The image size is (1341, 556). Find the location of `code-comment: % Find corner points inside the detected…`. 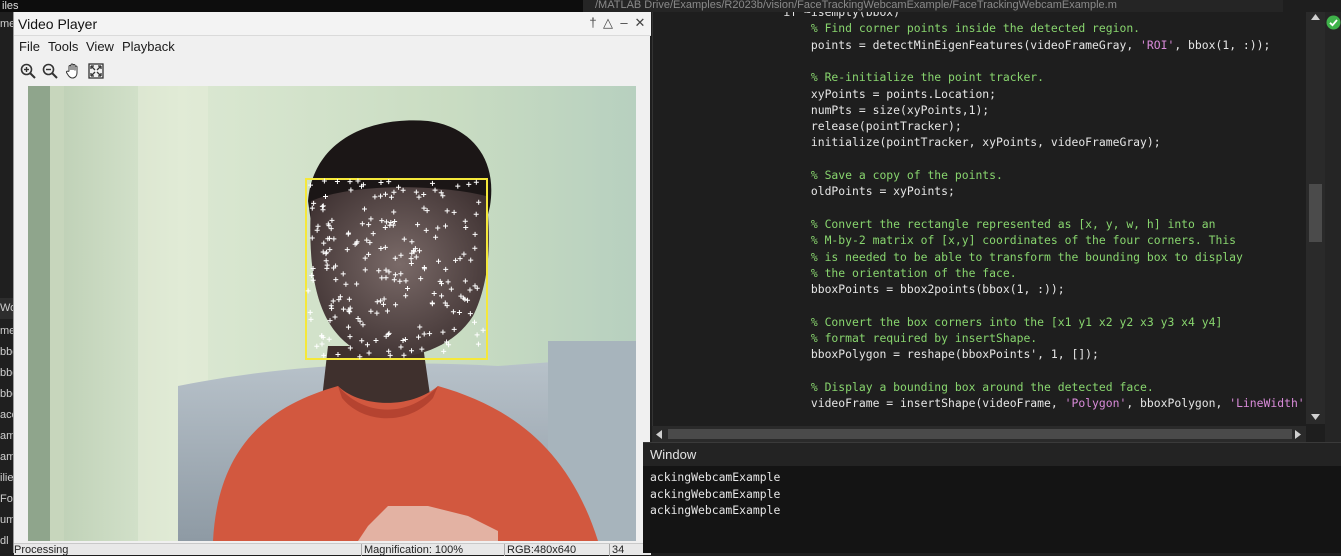

code-comment: % Find corner points inside the detected… is located at coordinates (948, 28).